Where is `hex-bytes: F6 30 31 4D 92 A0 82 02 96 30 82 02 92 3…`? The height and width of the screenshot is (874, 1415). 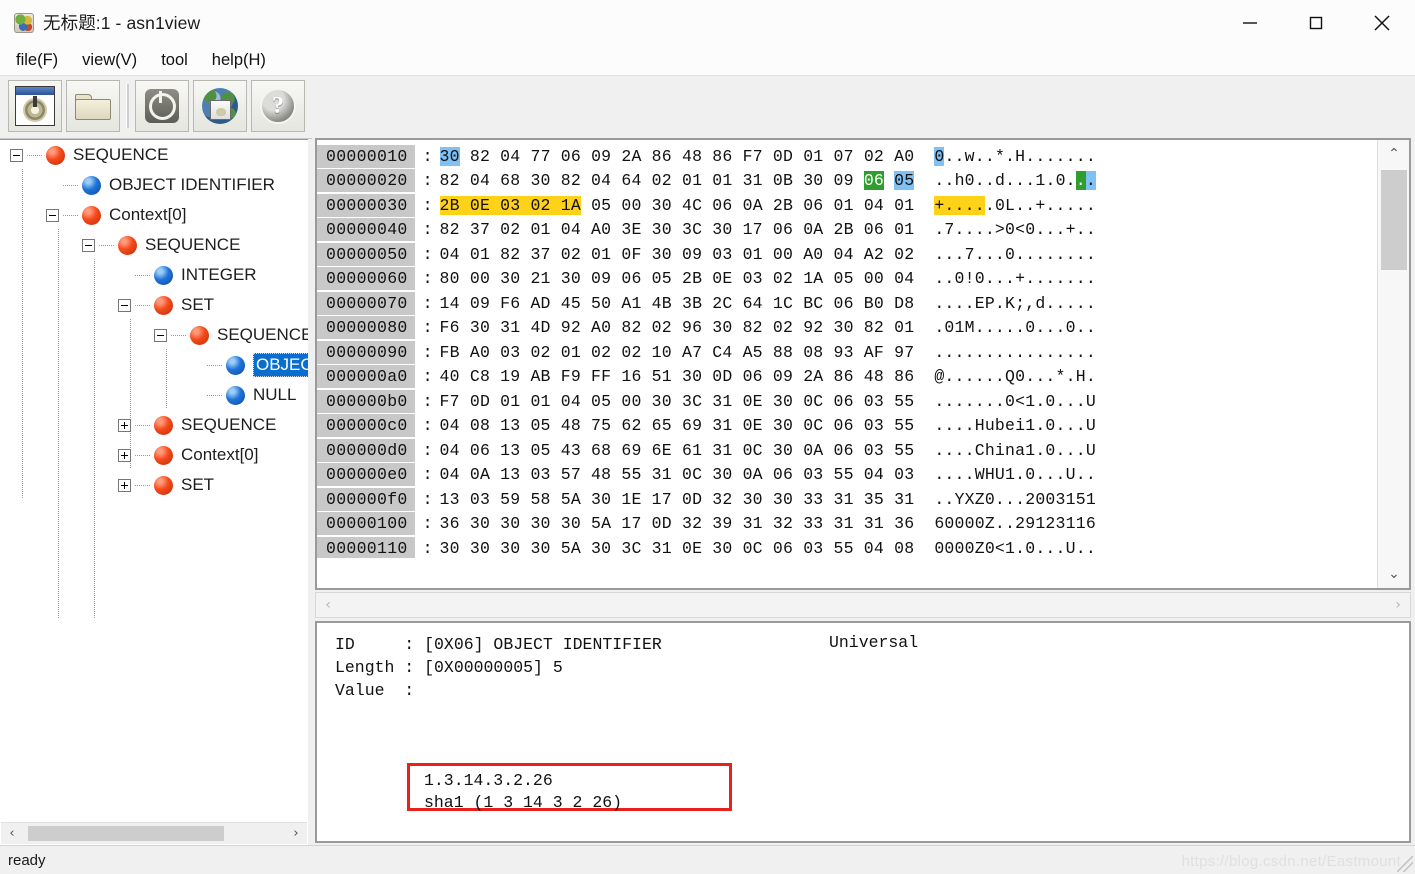
hex-bytes: F6 30 31 4D 92 A0 82 02 96 30 82 02 92 3… is located at coordinates (677, 328).